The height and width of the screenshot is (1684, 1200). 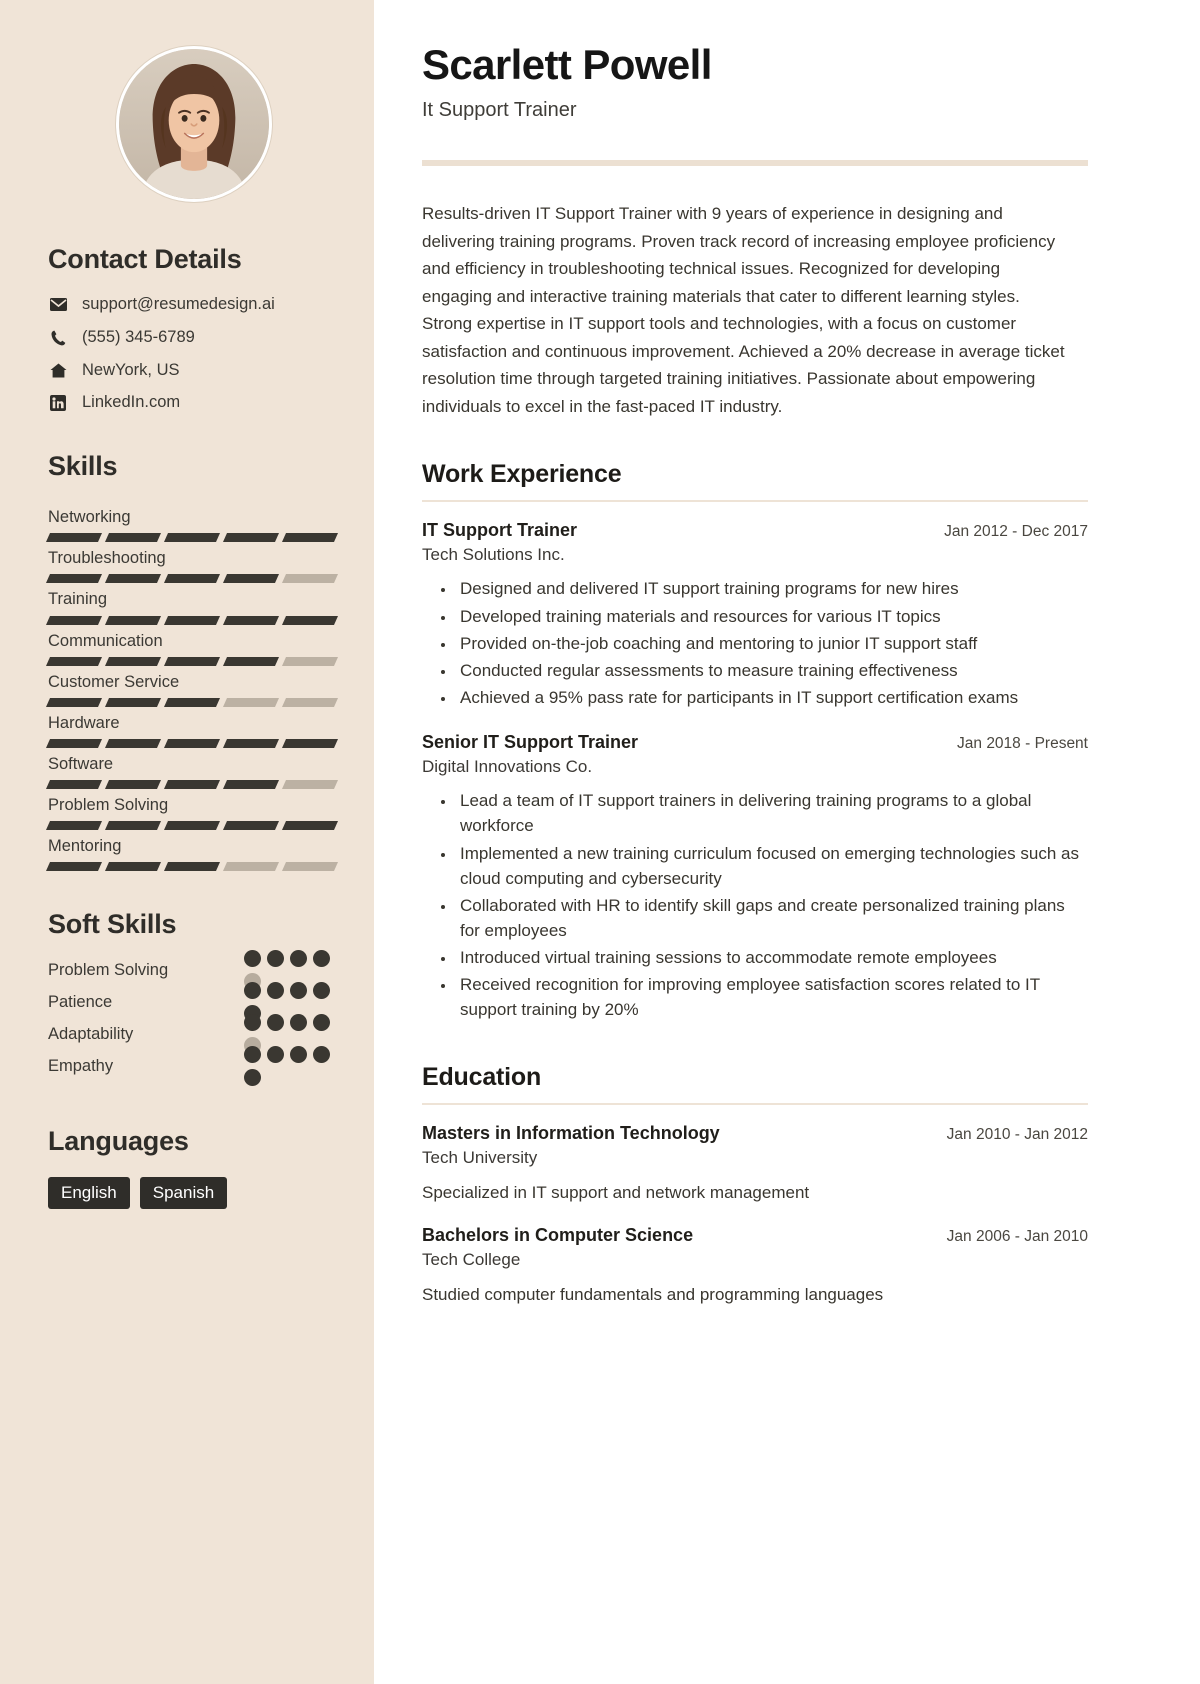 What do you see at coordinates (183, 1193) in the screenshot?
I see `language-chip: Spanish` at bounding box center [183, 1193].